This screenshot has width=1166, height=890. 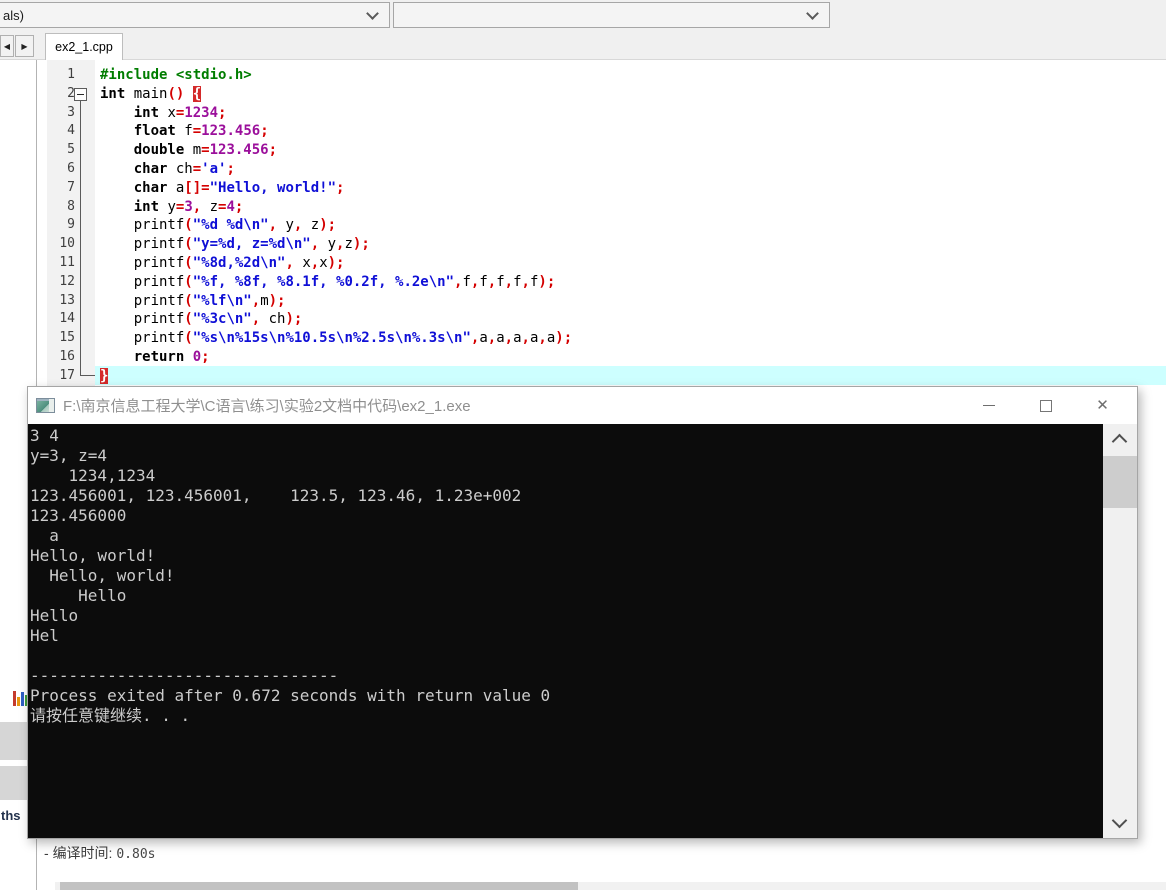 I want to click on fold-guide-line, so click(x=80, y=238).